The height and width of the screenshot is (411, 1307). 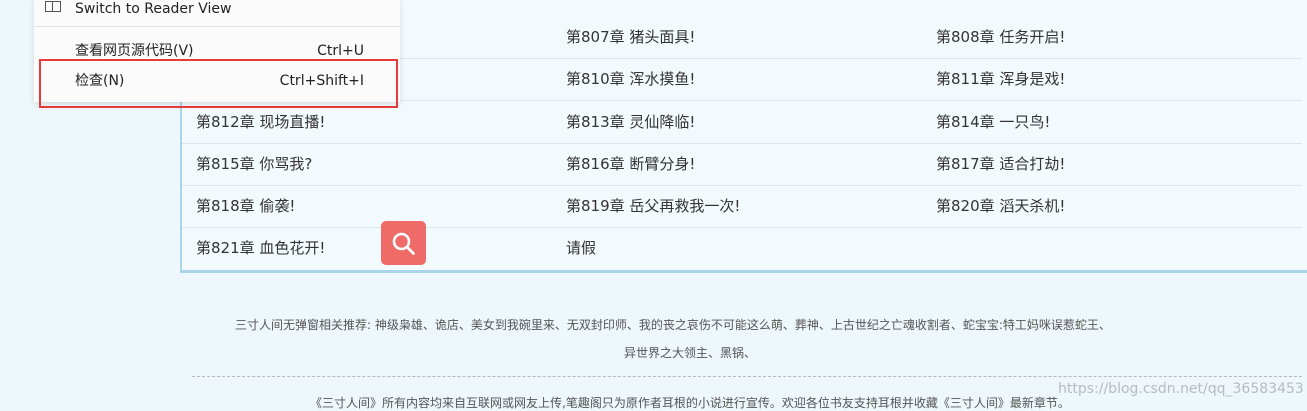 What do you see at coordinates (742, 248) in the screenshot?
I see `table-row: 第821章 血色花开! 请假` at bounding box center [742, 248].